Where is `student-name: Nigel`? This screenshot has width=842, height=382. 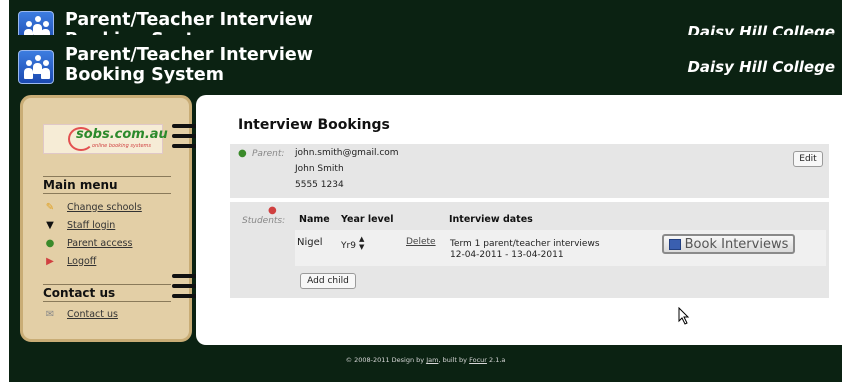
student-name: Nigel is located at coordinates (310, 242).